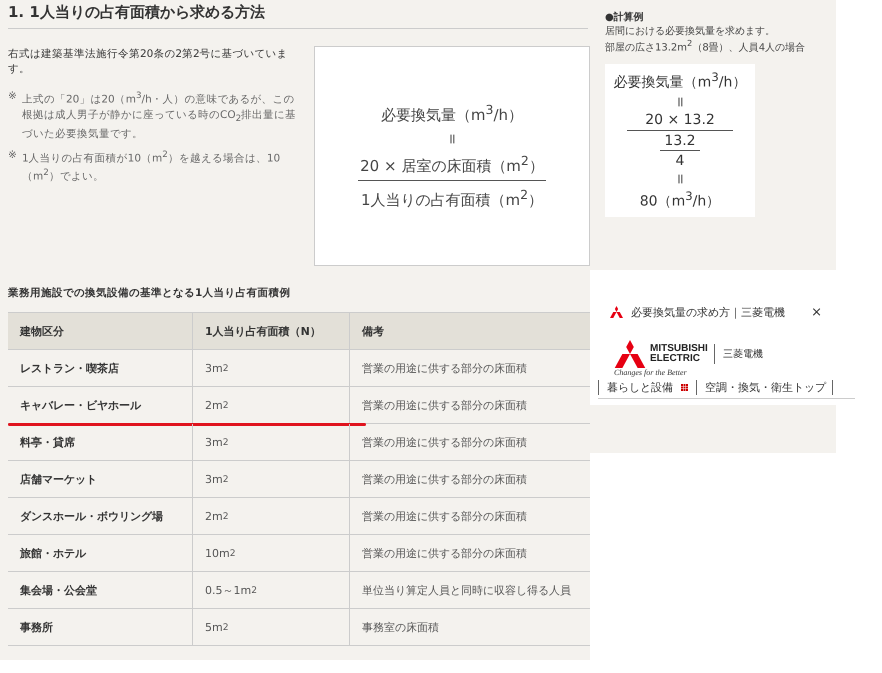  What do you see at coordinates (160, 116) in the screenshot?
I see `note-text: 上式の「20」は20（m$^{3}$/h・人）の意味であるが、この根拠は成人男子が静かに座っている時のCO$_{2}$排出量に基づいた必要換気量です。` at bounding box center [160, 116].